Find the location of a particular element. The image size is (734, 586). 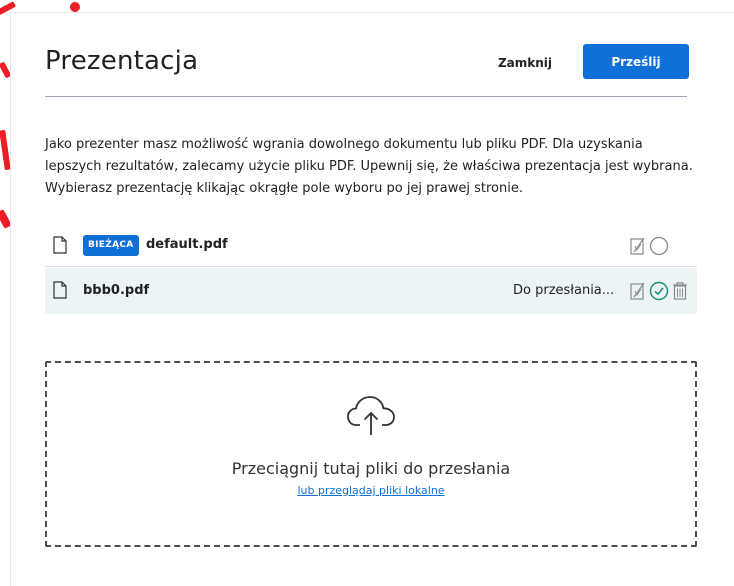

upload-button: Prześlij is located at coordinates (636, 61).